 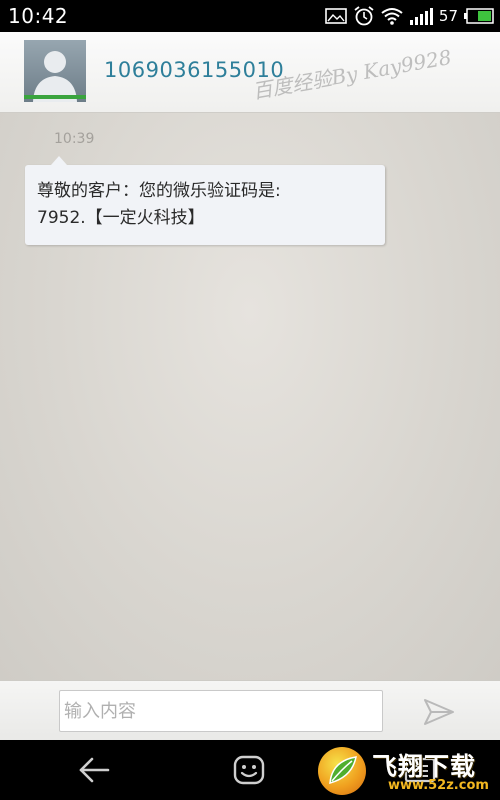 I want to click on logo-url: www.52z.com, so click(x=438, y=785).